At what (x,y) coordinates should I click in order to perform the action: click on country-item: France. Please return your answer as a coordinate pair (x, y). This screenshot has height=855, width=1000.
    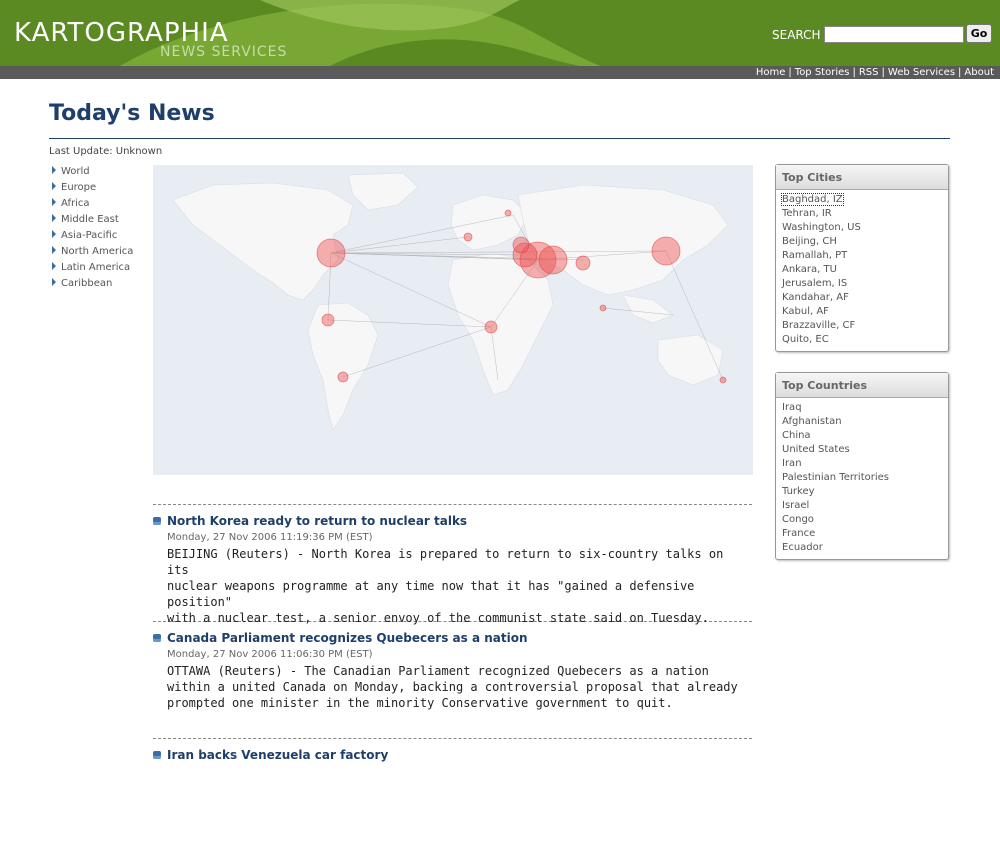
    Looking at the image, I should click on (865, 534).